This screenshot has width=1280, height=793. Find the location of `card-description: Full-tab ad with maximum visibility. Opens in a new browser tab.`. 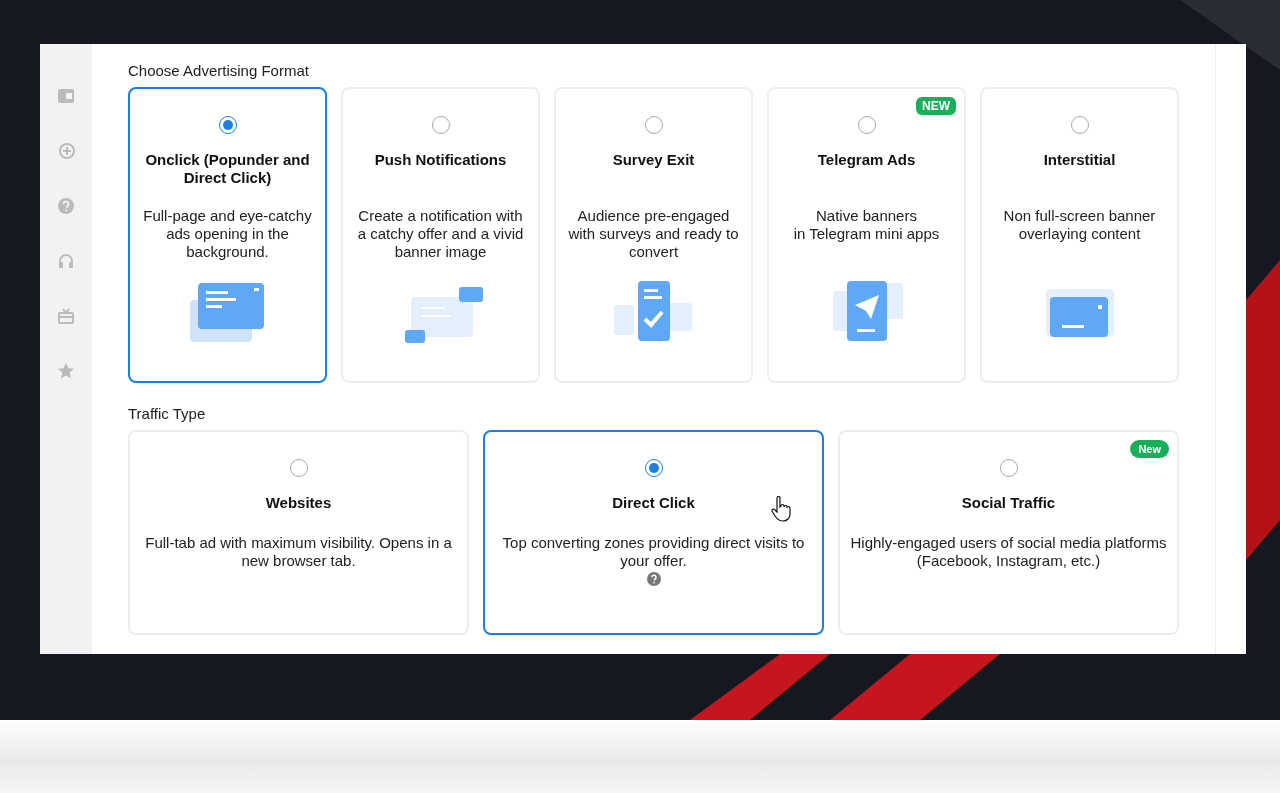

card-description: Full-tab ad with maximum visibility. Opens in a new browser tab. is located at coordinates (298, 552).